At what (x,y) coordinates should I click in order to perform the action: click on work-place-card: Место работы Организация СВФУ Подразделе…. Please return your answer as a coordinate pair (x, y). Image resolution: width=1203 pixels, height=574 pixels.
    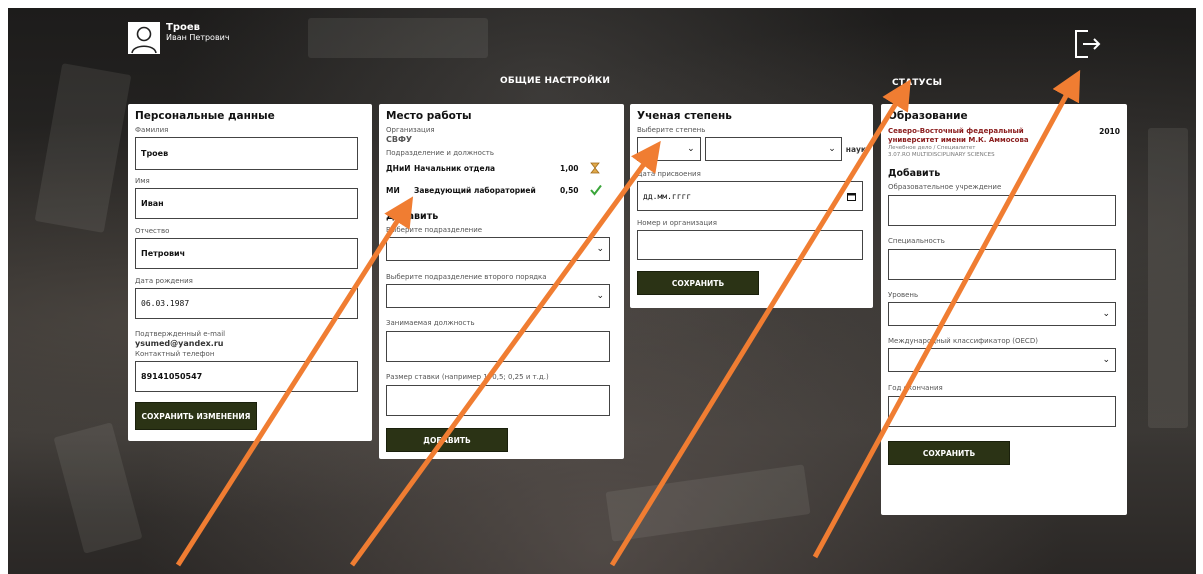
    Looking at the image, I should click on (501, 281).